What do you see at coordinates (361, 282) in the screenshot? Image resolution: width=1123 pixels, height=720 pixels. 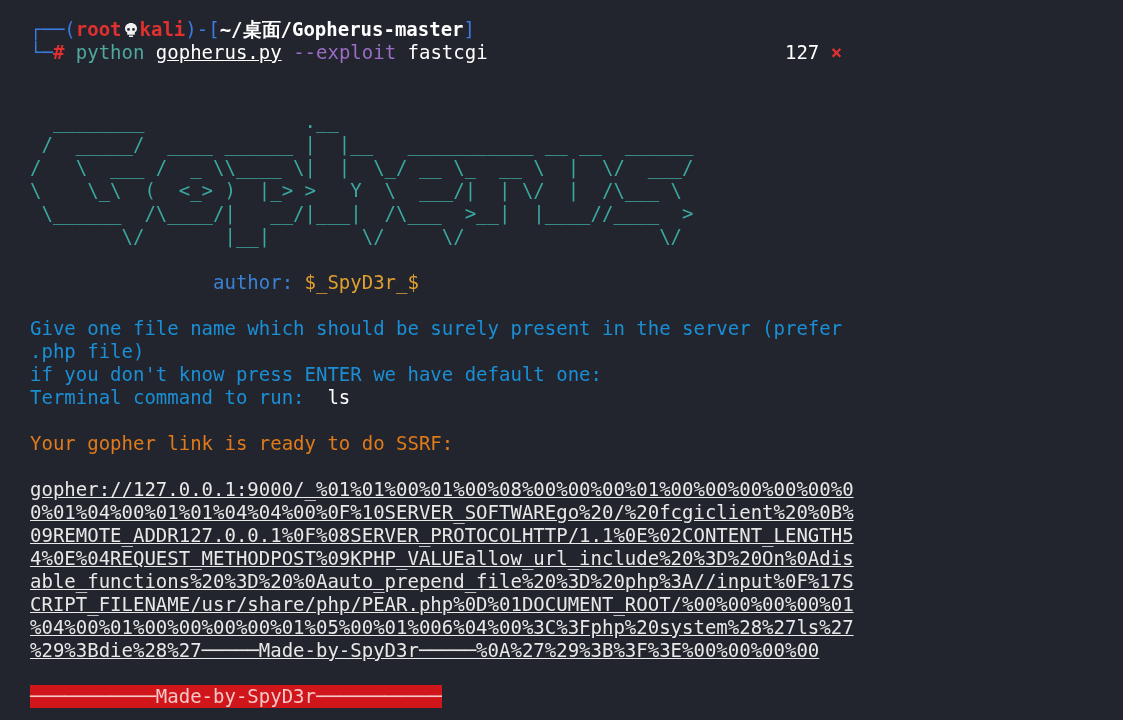 I see `author-name: $_SpyD3r_$` at bounding box center [361, 282].